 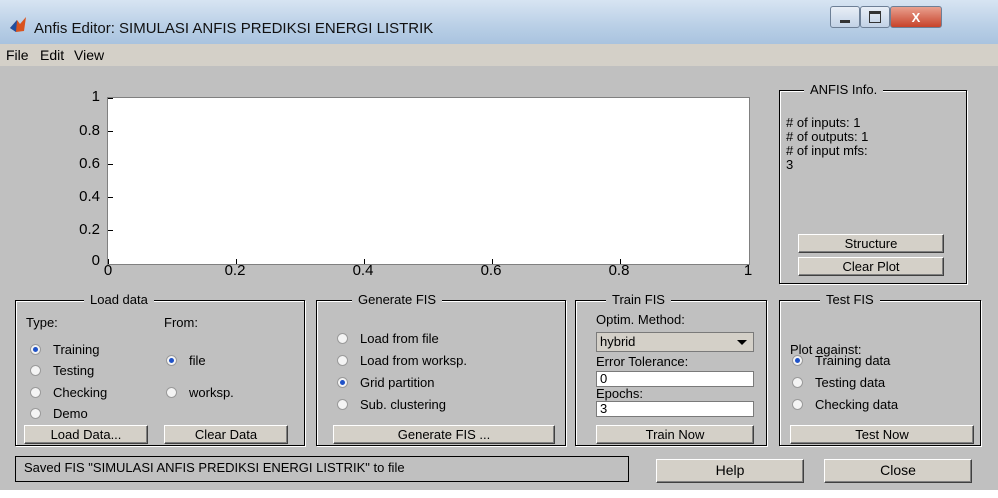 I want to click on radio-training: Training, so click(x=64, y=349).